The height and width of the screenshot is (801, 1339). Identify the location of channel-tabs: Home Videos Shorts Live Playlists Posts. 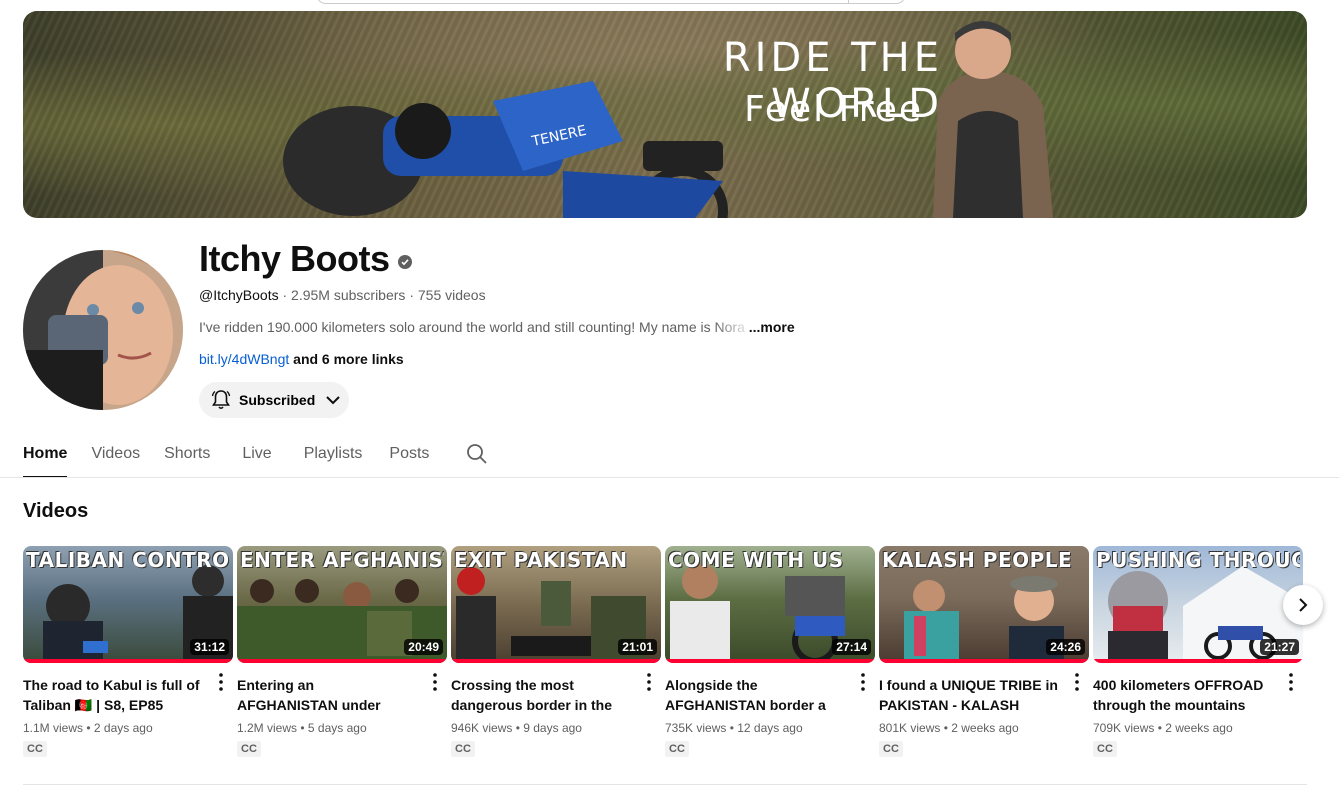
(256, 454).